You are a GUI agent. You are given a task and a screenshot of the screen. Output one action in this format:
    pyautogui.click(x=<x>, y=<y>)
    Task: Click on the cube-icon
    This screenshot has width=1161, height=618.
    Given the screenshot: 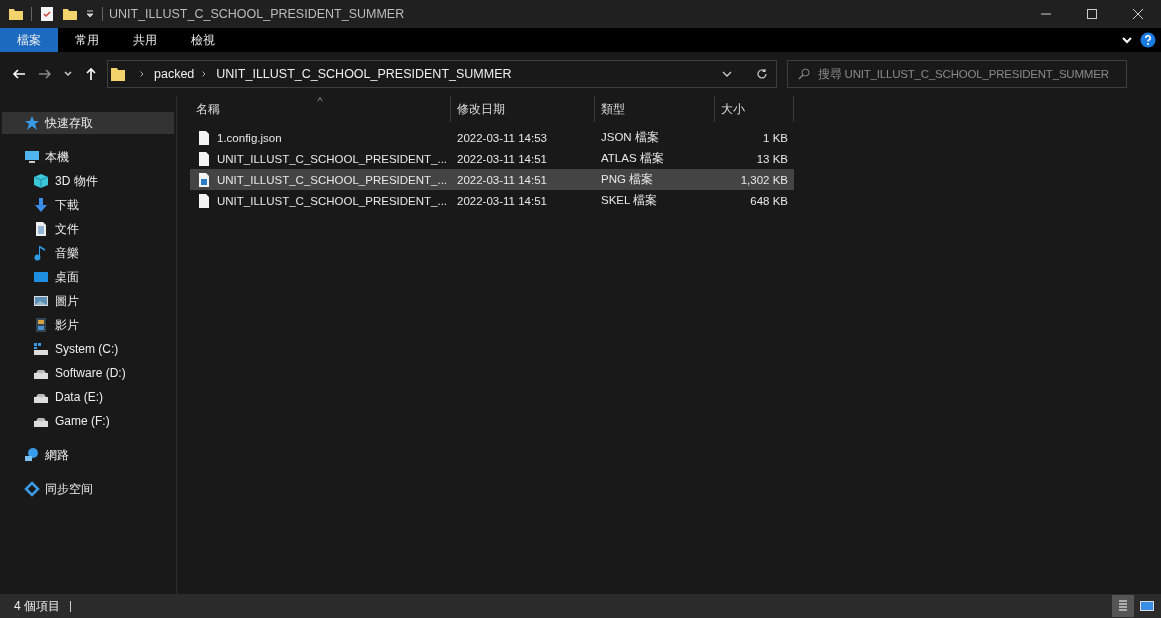 What is the action you would take?
    pyautogui.click(x=41, y=181)
    